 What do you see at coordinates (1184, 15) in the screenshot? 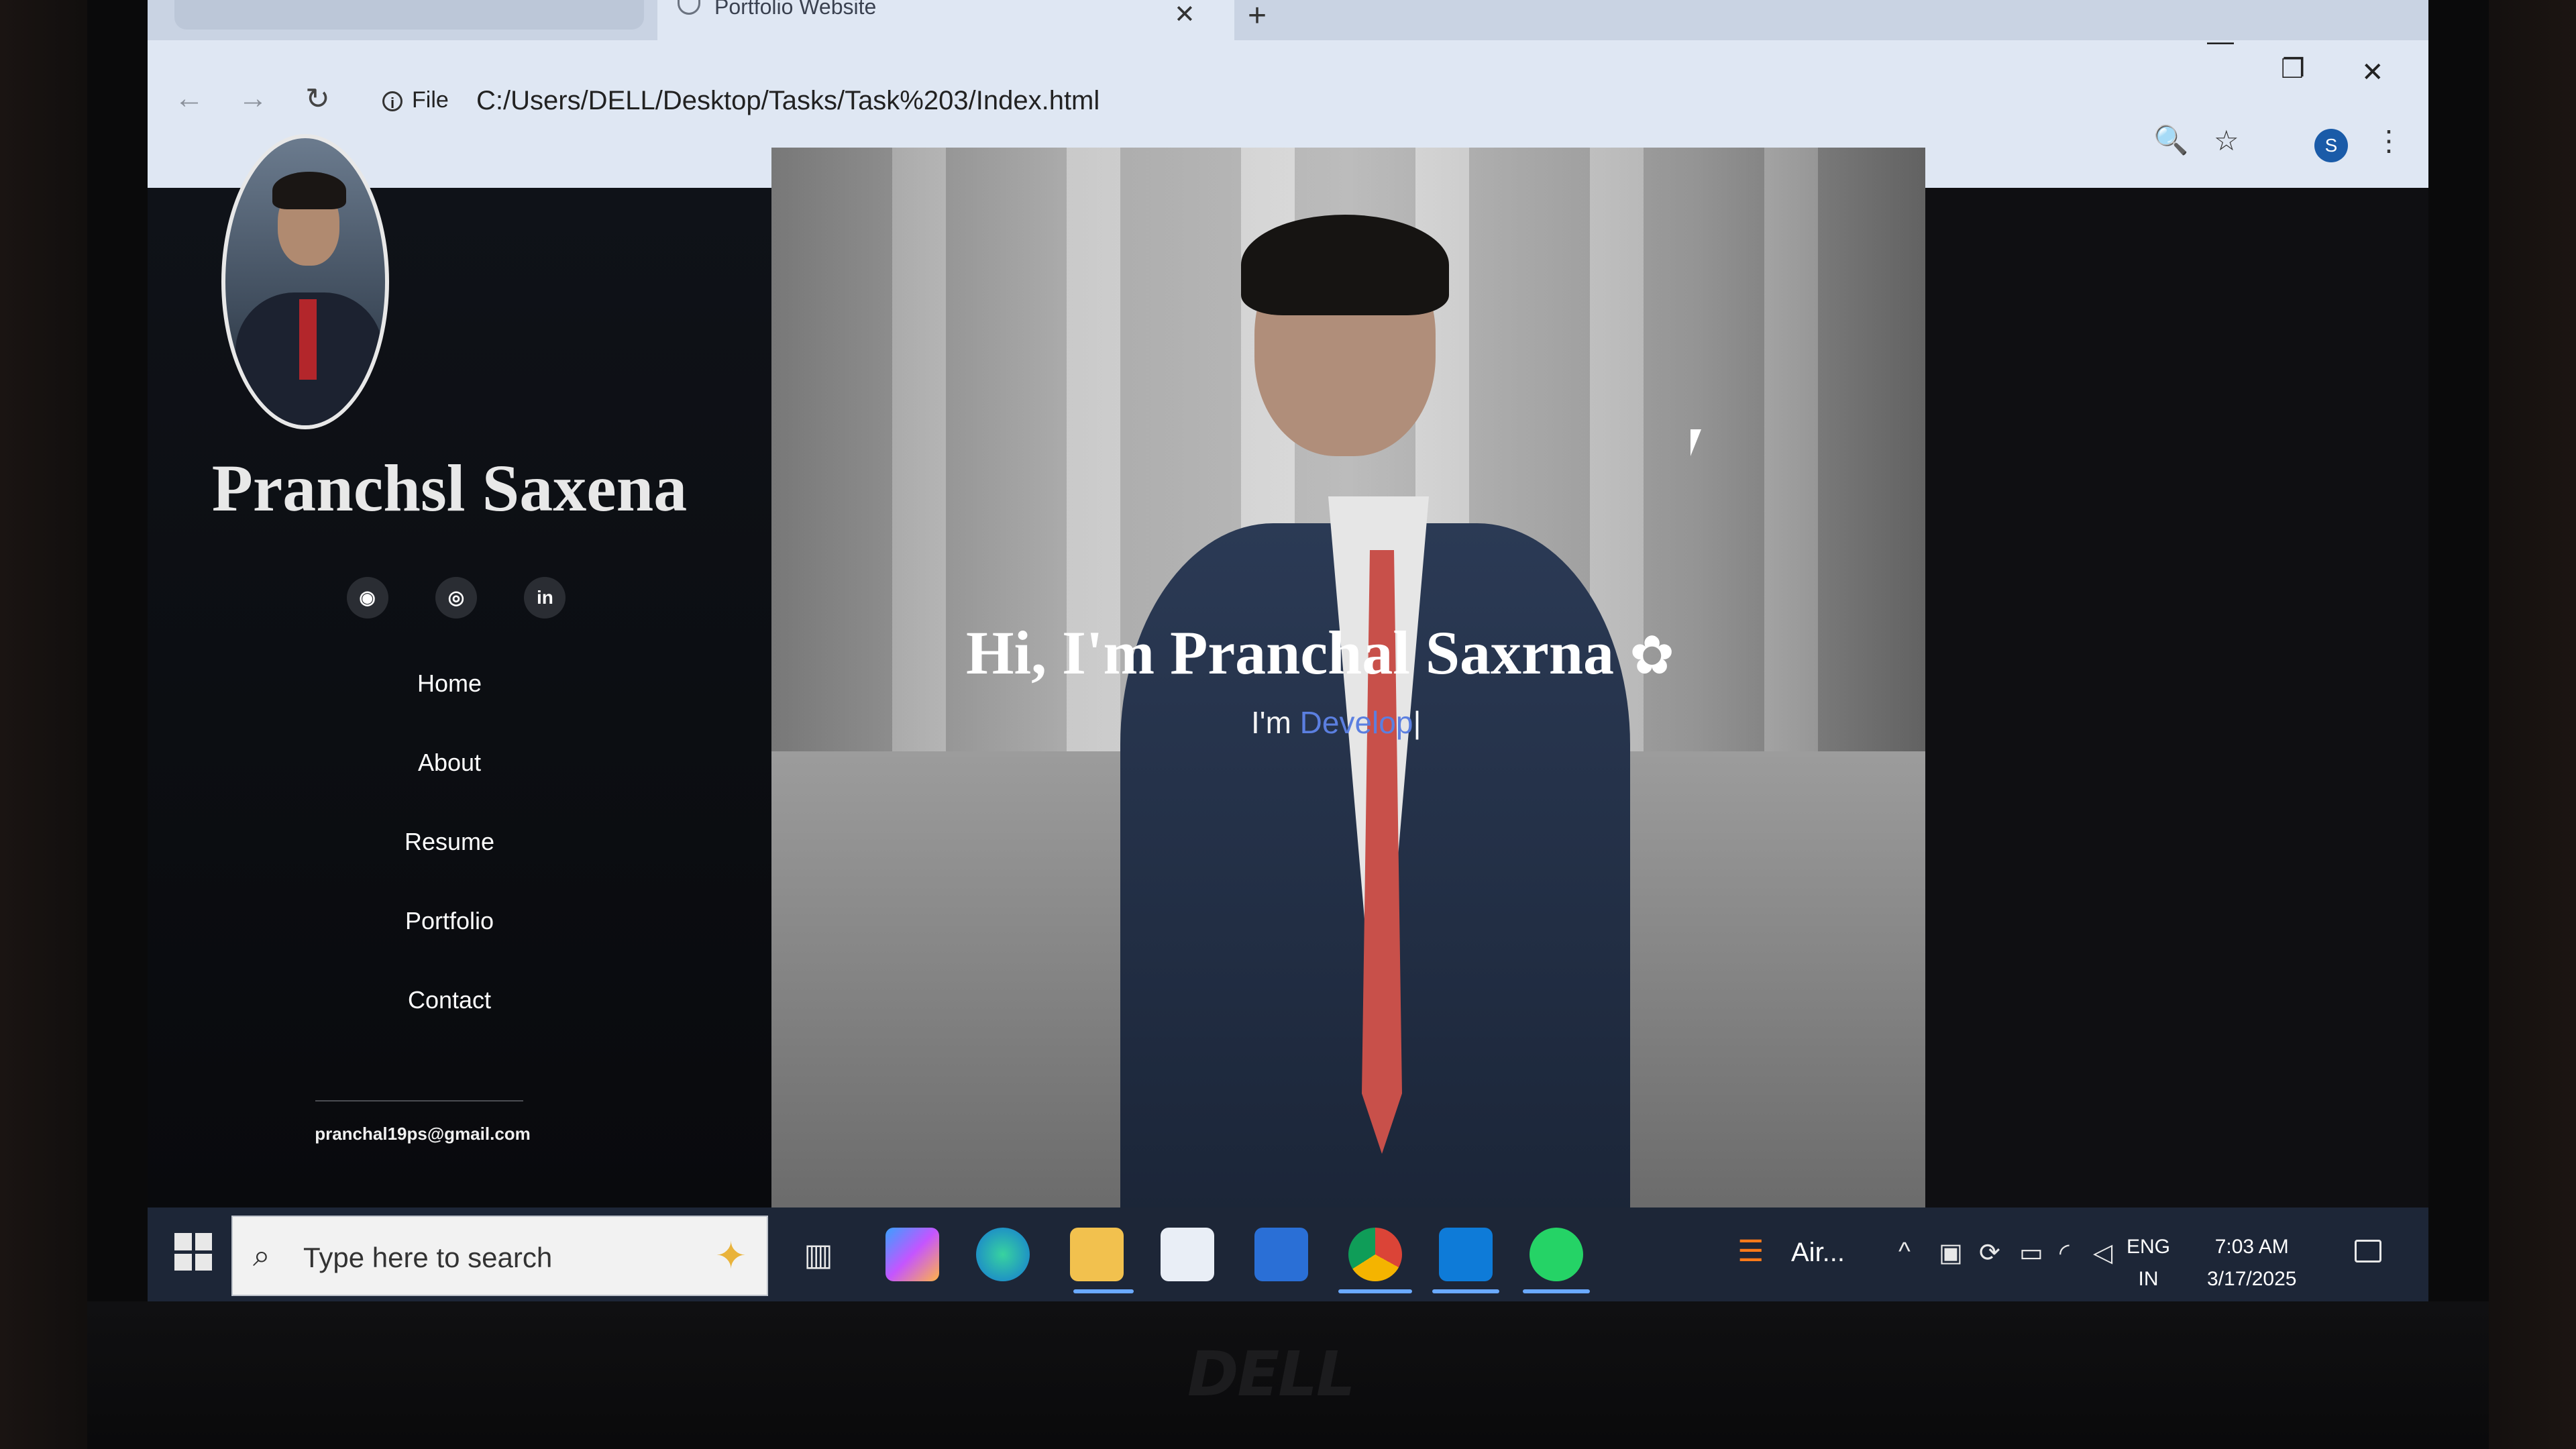
I see `tab-close-icon: ✕` at bounding box center [1184, 15].